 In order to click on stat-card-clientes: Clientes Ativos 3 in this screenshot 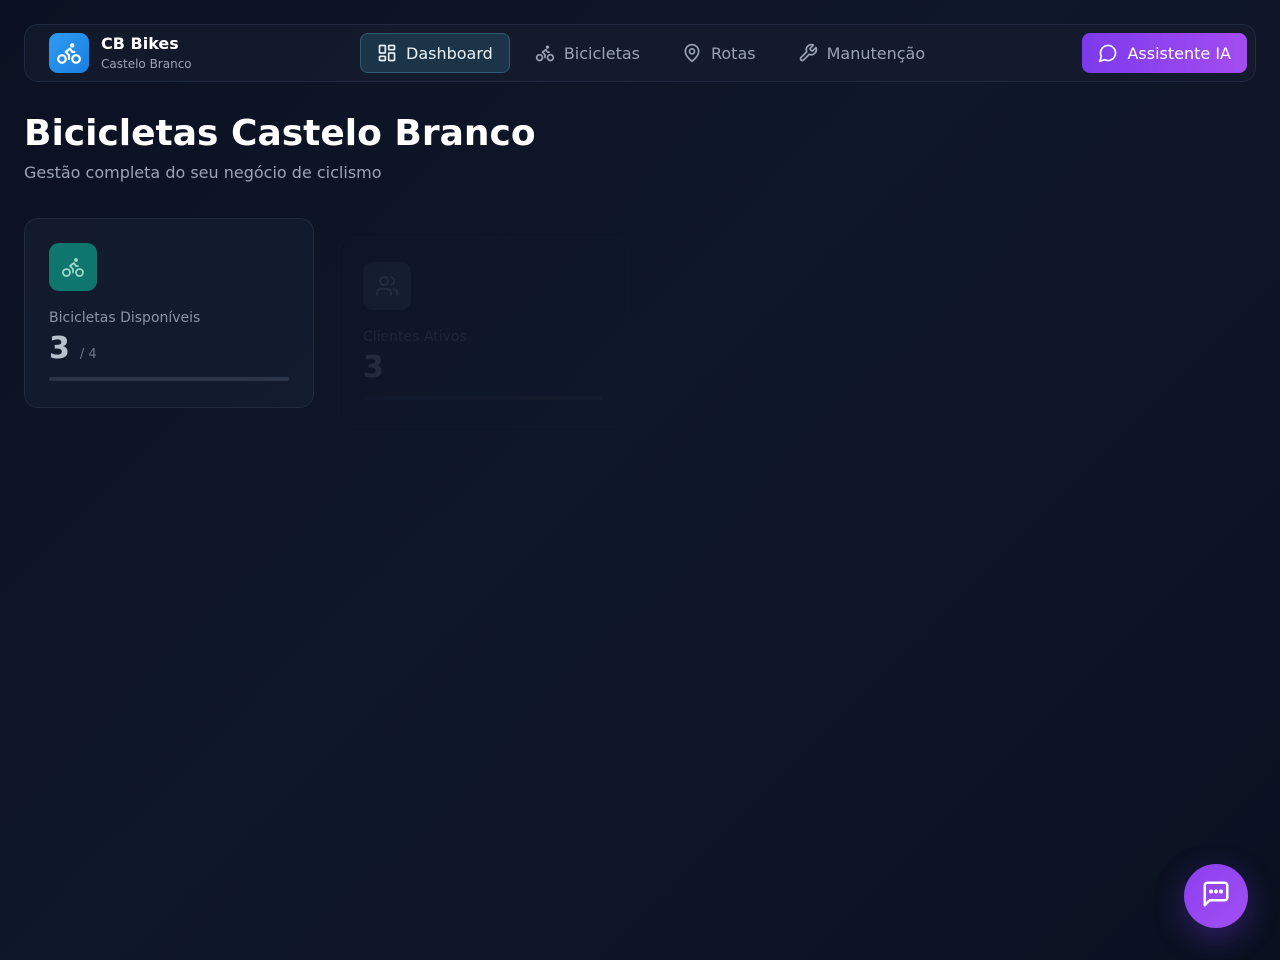, I will do `click(483, 332)`.